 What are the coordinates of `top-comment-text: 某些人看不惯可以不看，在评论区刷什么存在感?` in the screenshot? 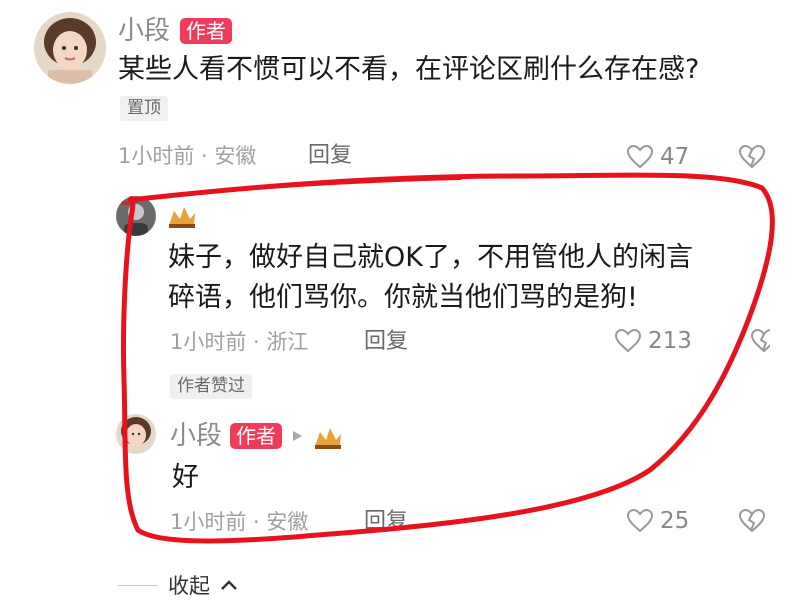 It's located at (409, 69).